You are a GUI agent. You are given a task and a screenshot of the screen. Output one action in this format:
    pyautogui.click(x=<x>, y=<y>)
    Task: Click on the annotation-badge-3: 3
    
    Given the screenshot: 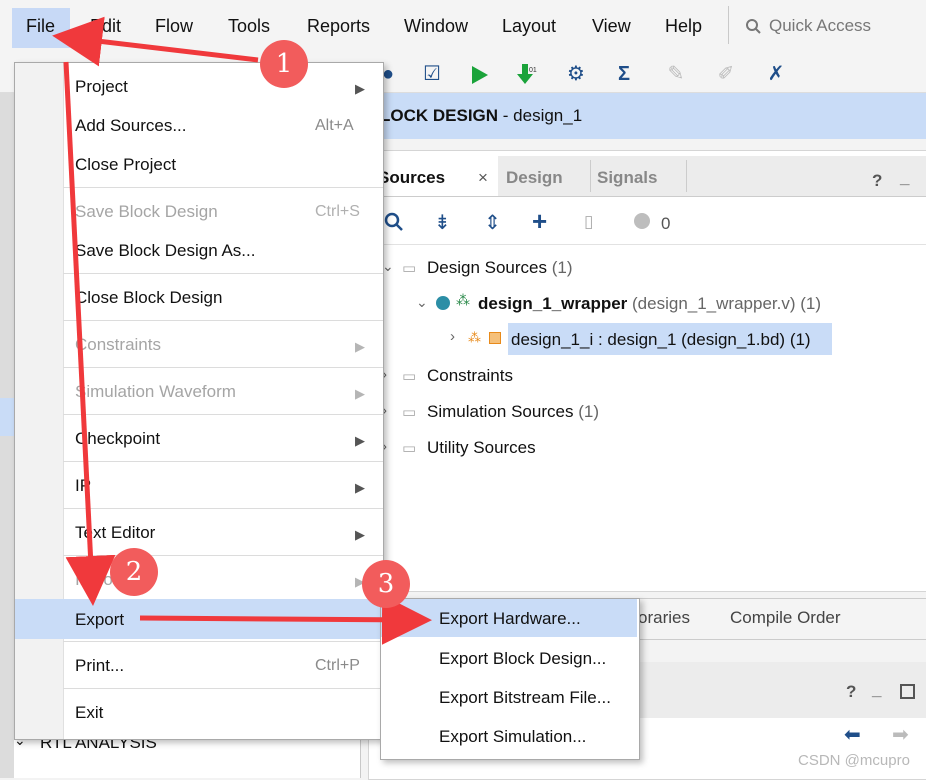 What is the action you would take?
    pyautogui.click(x=386, y=584)
    